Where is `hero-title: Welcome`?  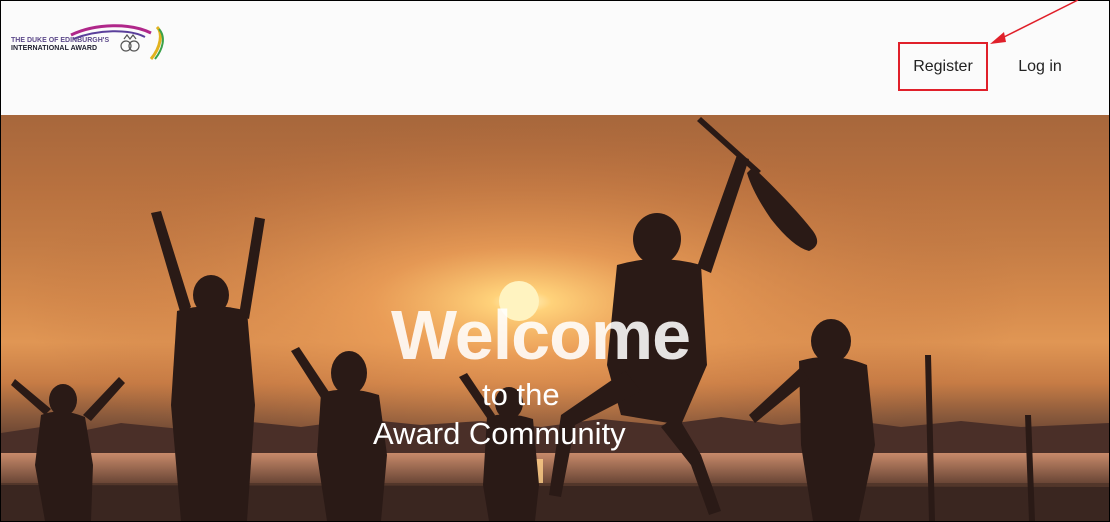
hero-title: Welcome is located at coordinates (541, 335).